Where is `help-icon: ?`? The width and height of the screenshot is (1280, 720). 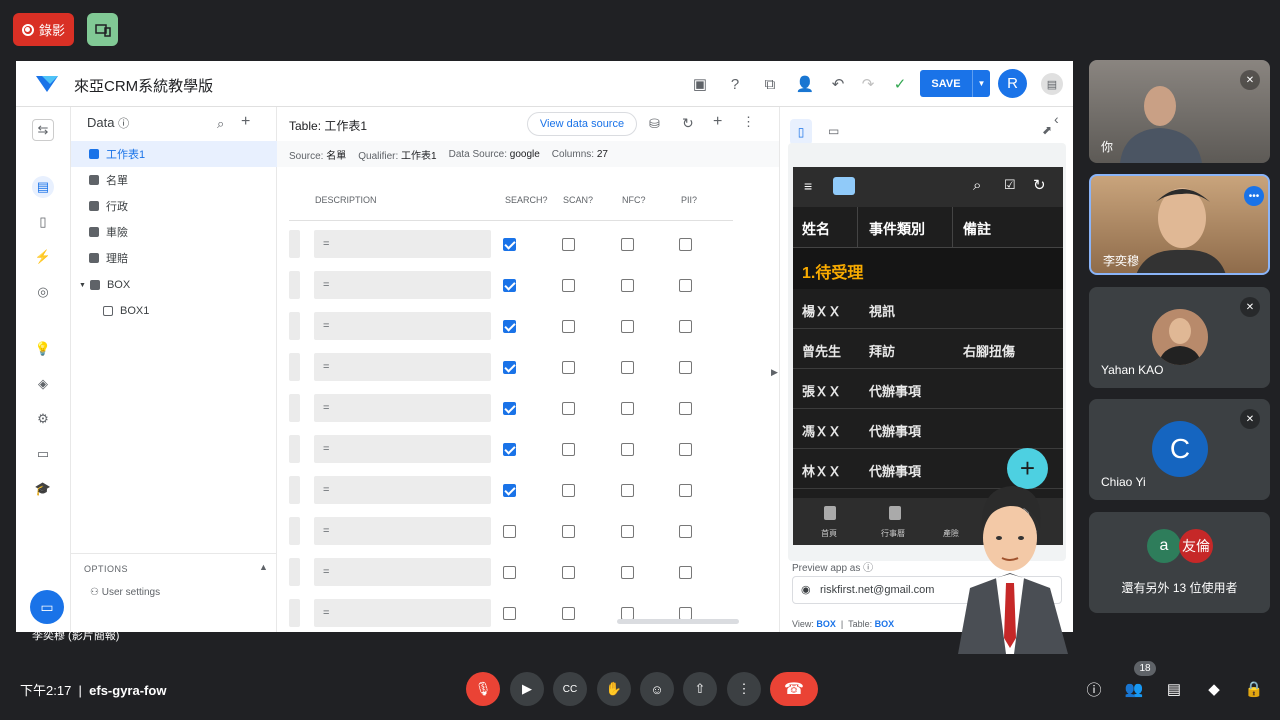 help-icon: ? is located at coordinates (735, 84).